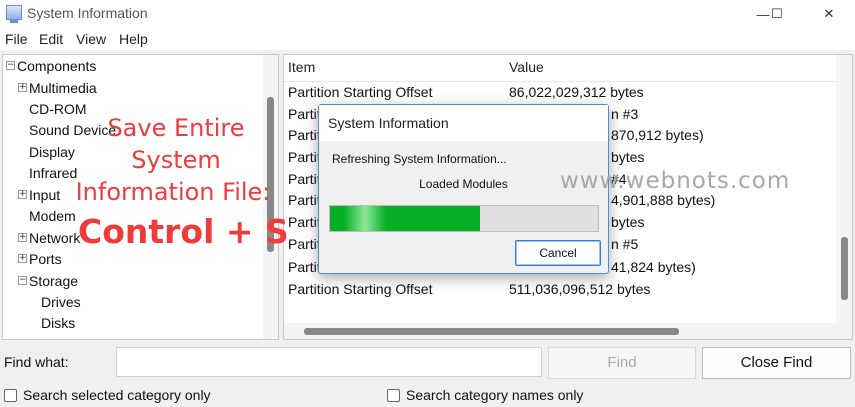  I want to click on dialog-title-bar: System Information, so click(463, 123).